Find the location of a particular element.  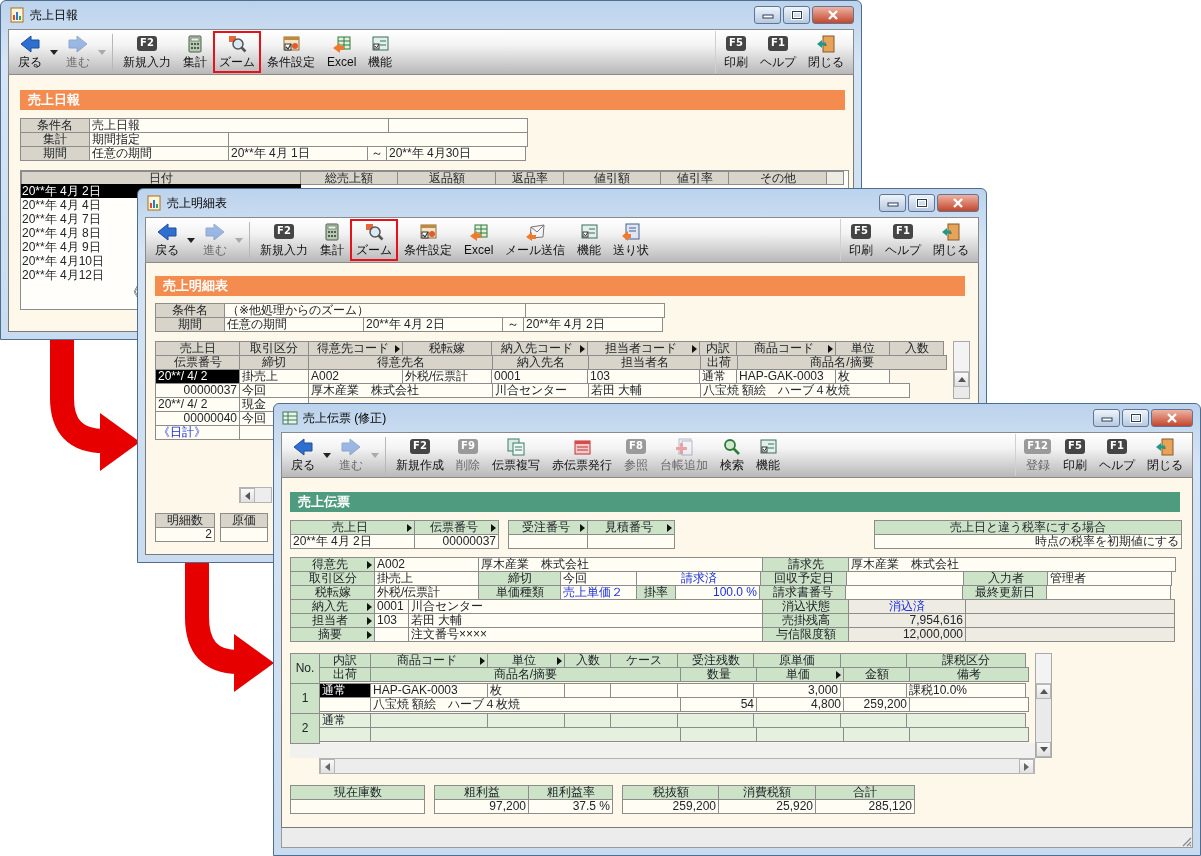

minimize-icon is located at coordinates (1106, 418).